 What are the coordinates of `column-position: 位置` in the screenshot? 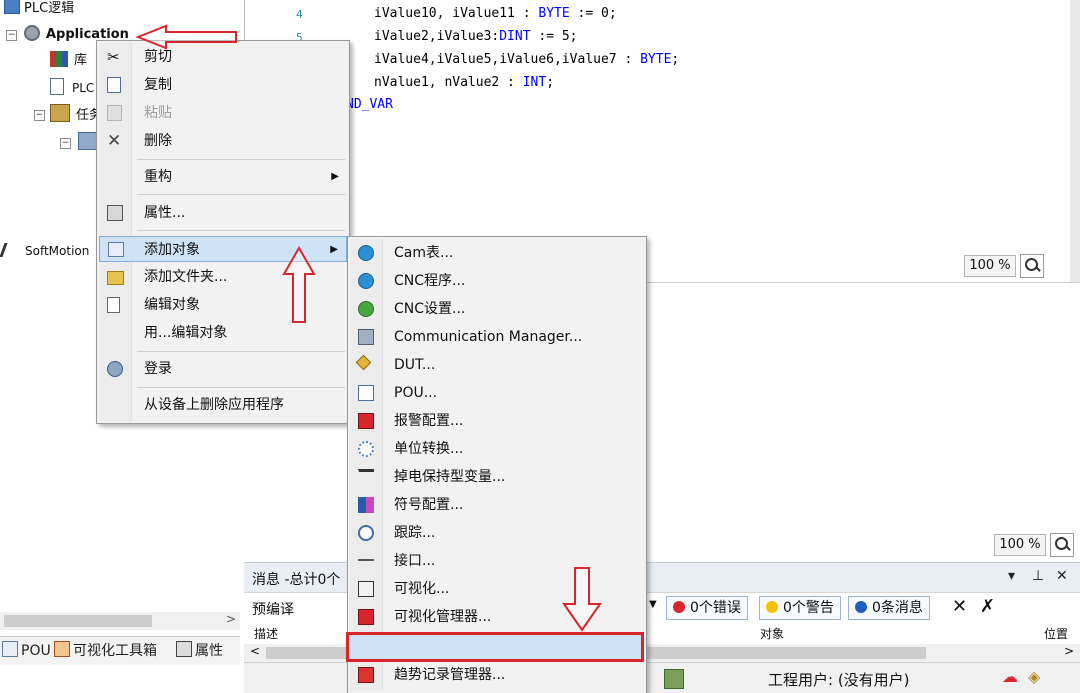 It's located at (1056, 633).